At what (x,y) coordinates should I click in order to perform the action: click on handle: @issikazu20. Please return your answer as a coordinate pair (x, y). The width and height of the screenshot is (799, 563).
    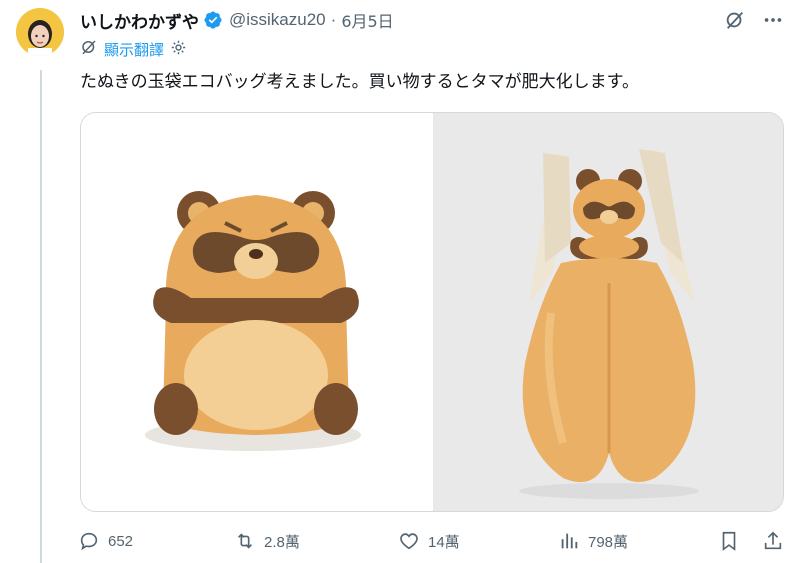
    Looking at the image, I should click on (277, 20).